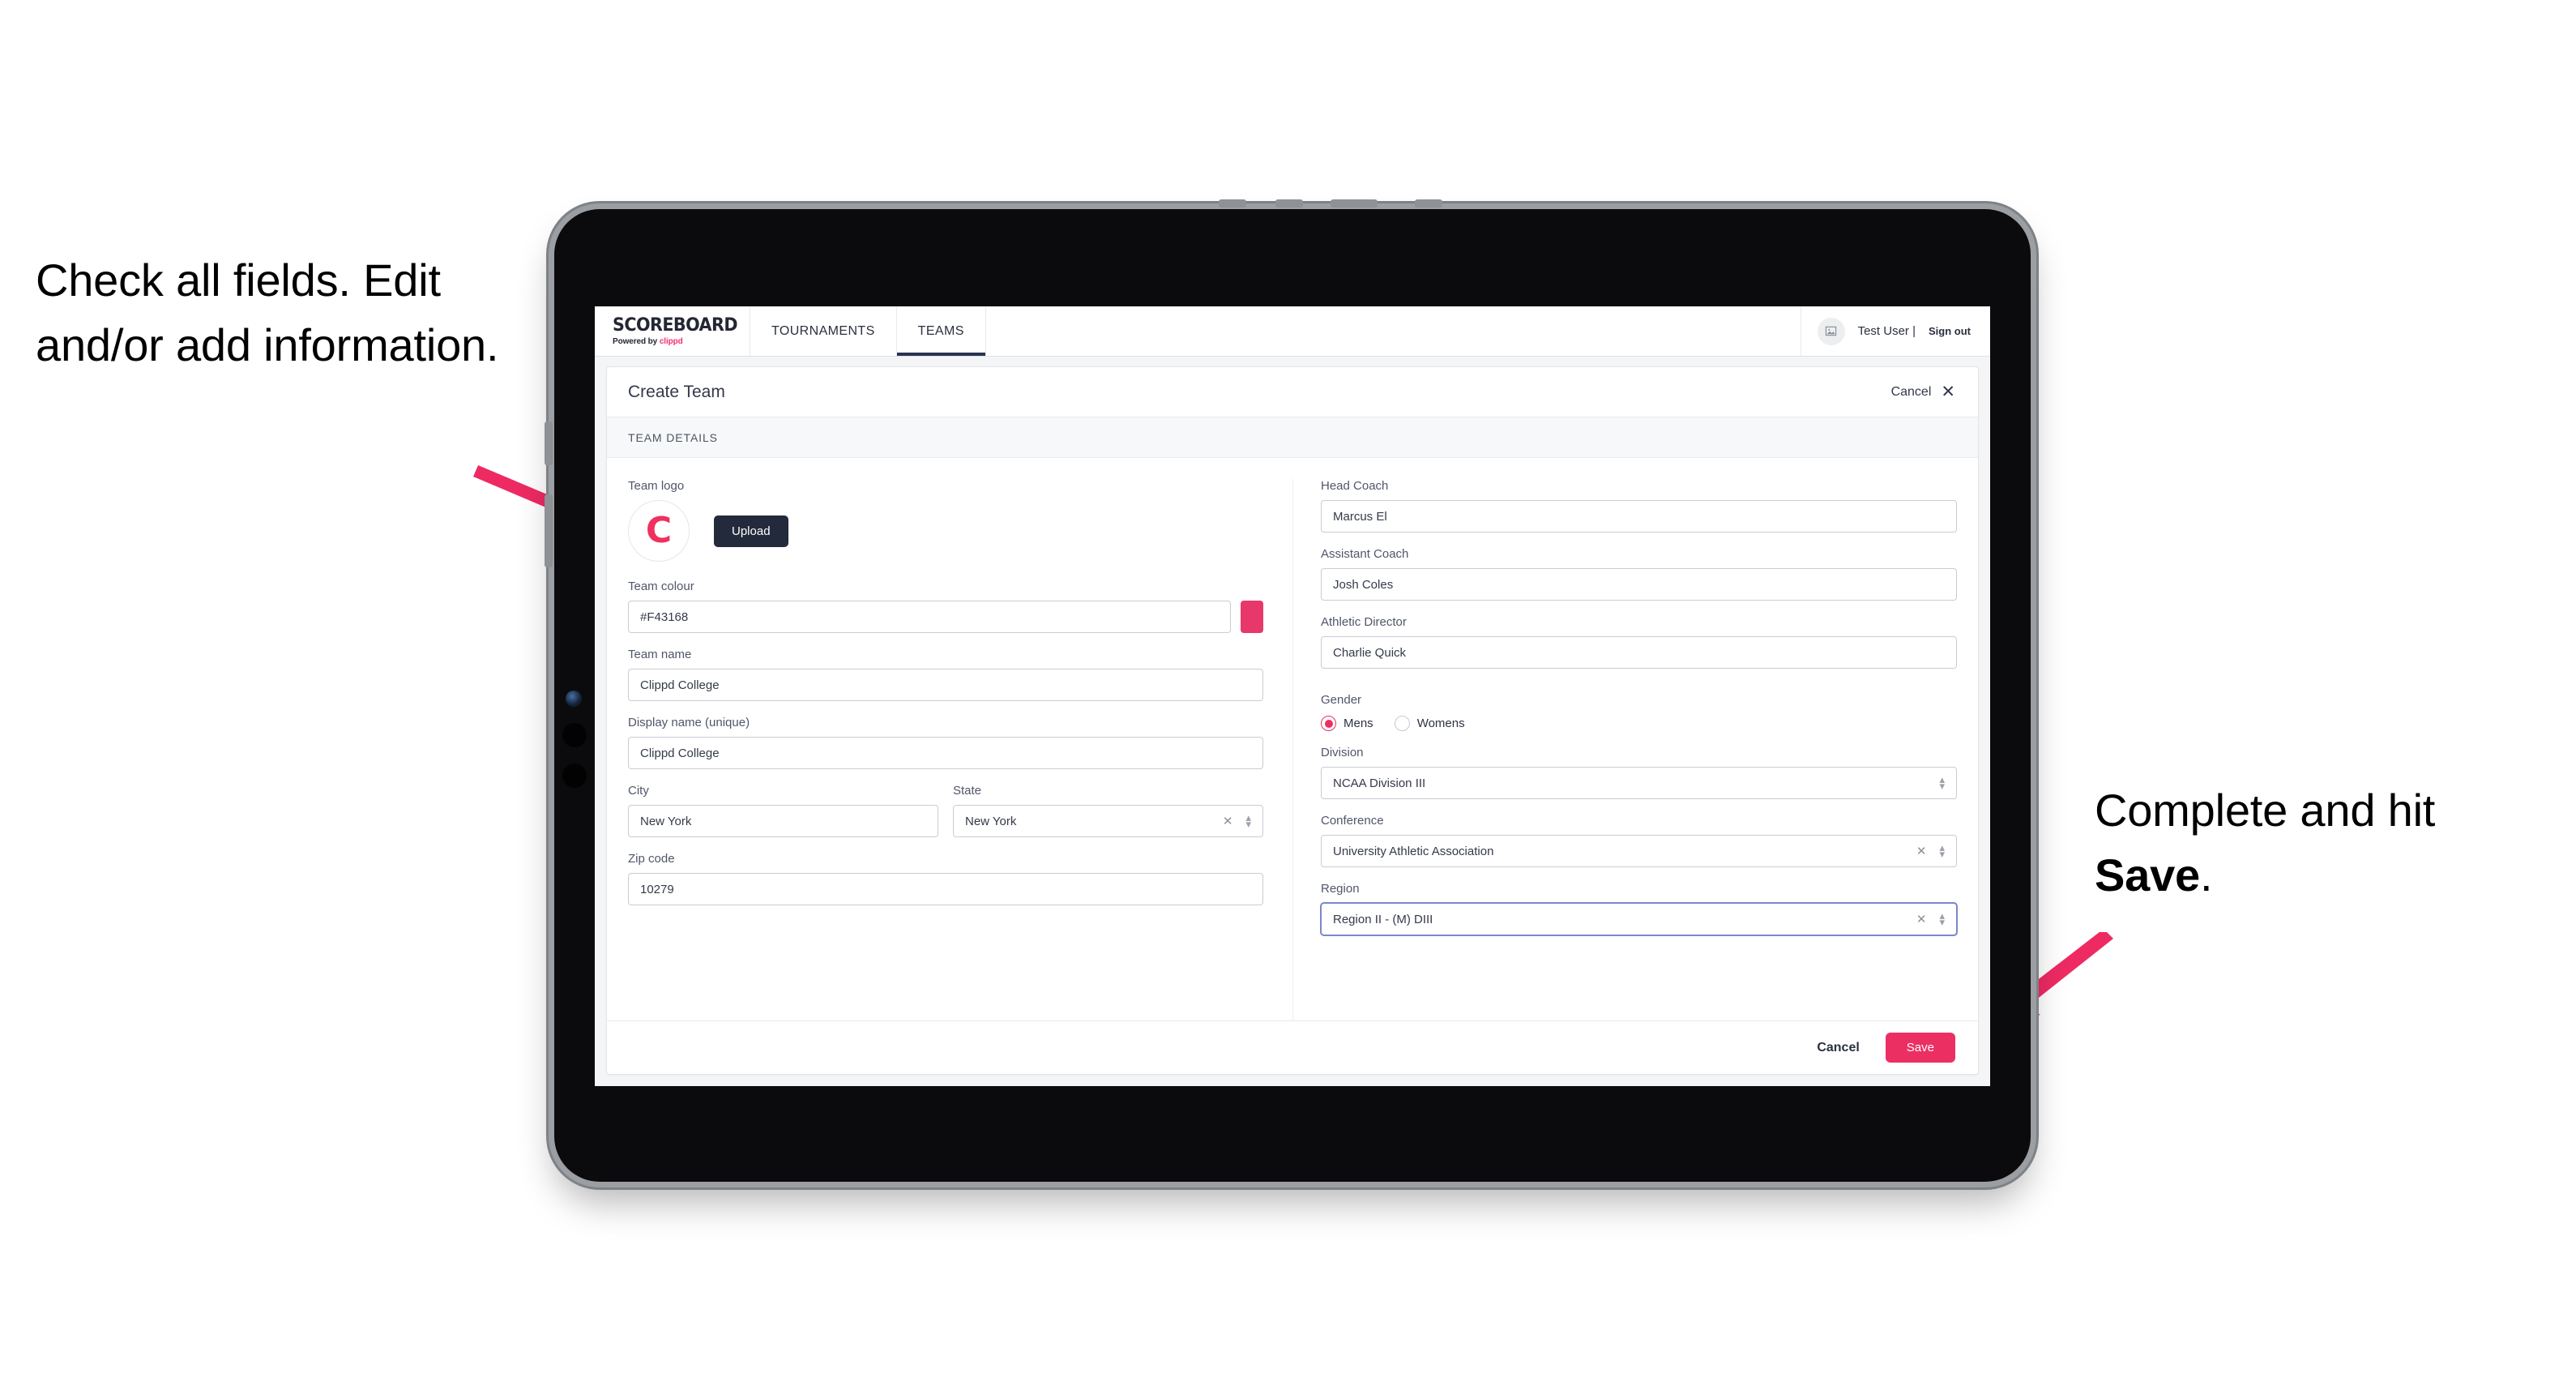 The height and width of the screenshot is (1386, 2576). Describe the element at coordinates (1639, 851) in the screenshot. I see `conference-select: University Athletic Association ✕ ▴ ▾` at that location.